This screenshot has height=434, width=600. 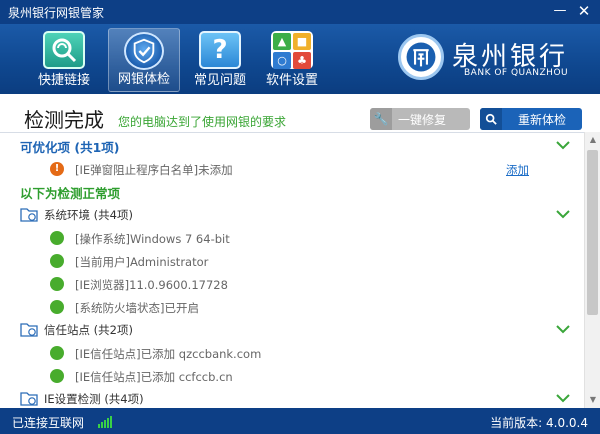 What do you see at coordinates (292, 238) in the screenshot?
I see `list-item: [操作系统]Windows 7 64-bit` at bounding box center [292, 238].